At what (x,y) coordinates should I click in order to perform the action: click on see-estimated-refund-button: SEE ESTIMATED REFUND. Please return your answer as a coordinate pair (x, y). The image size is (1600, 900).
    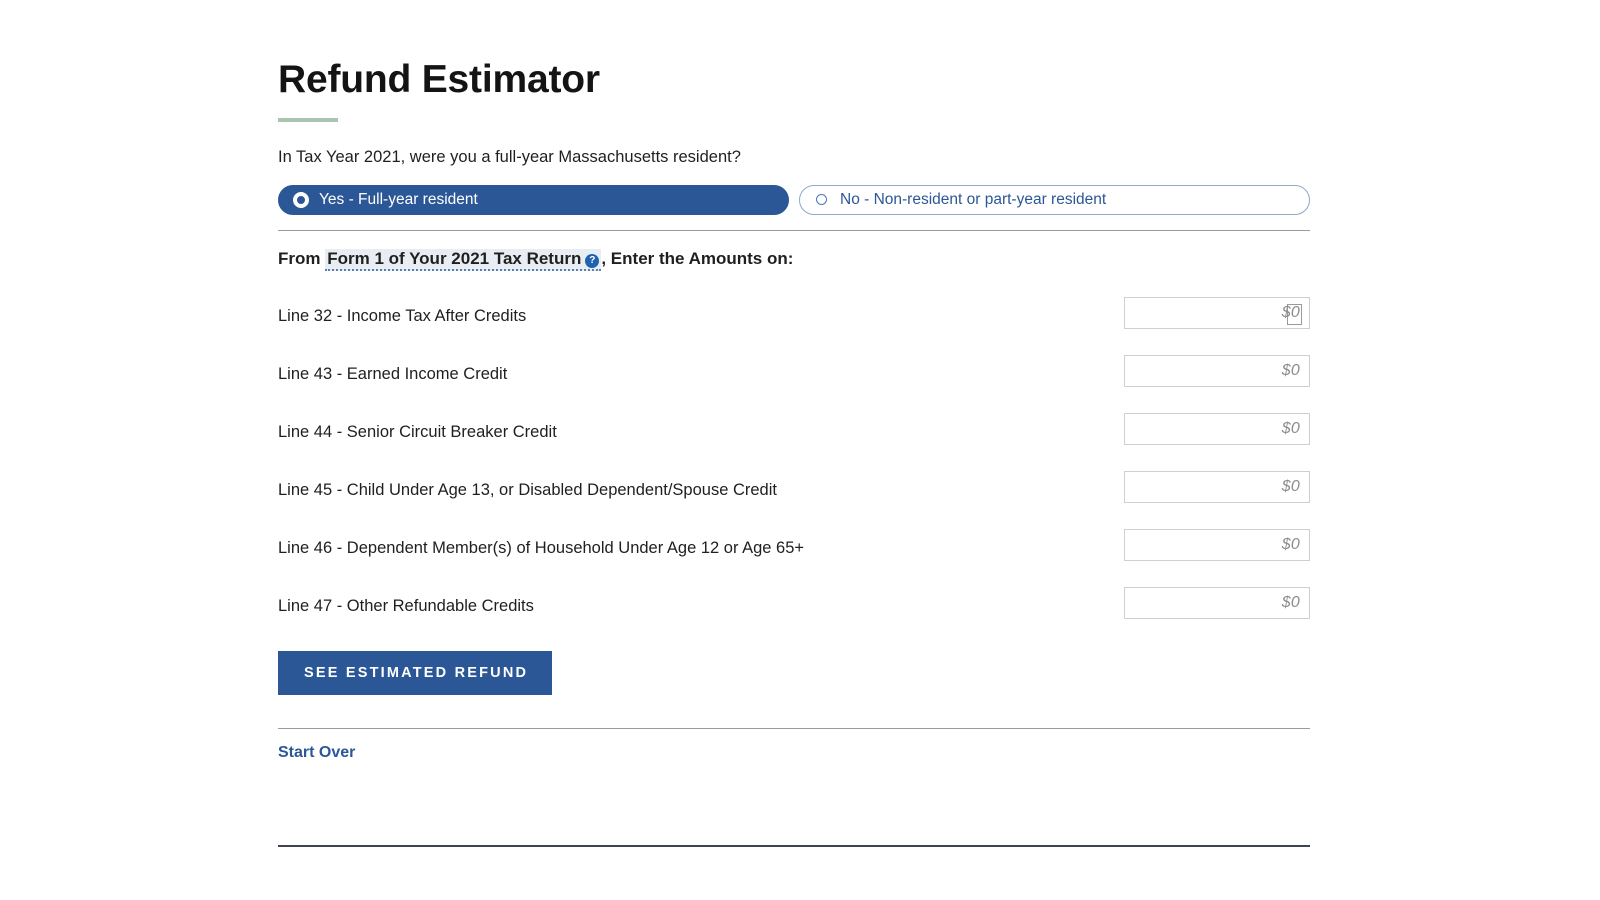
    Looking at the image, I should click on (415, 673).